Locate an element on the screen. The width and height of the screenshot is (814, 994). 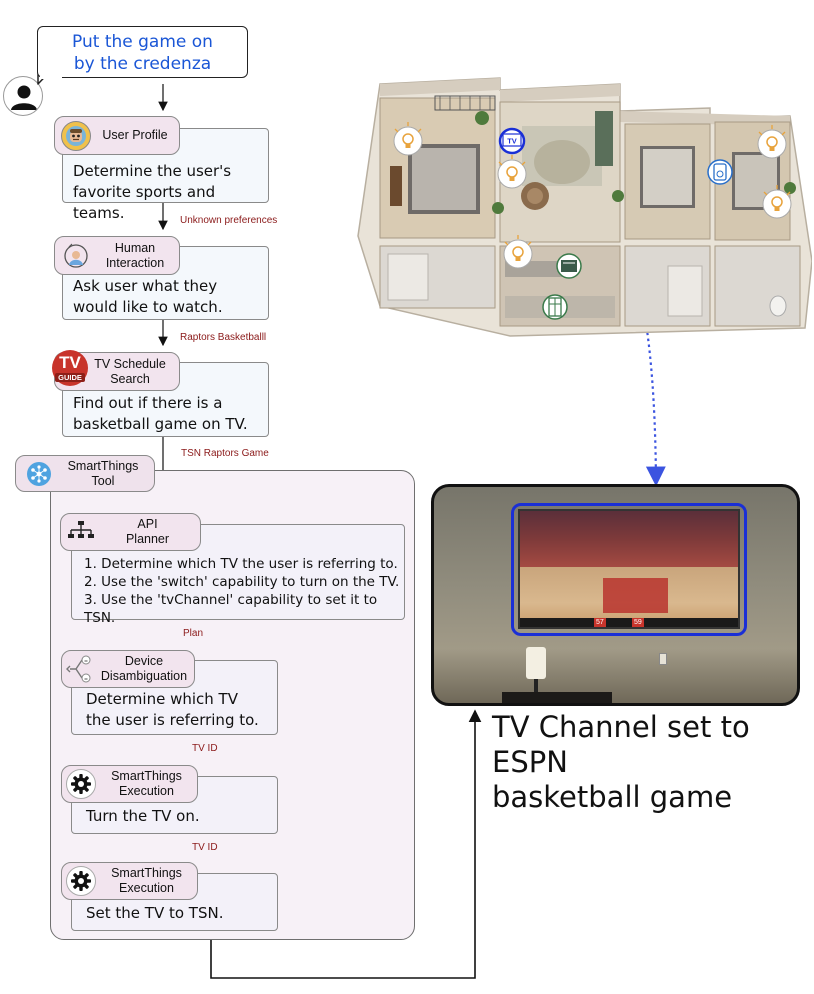
result-caption-line2: basketball game is located at coordinates (612, 797).